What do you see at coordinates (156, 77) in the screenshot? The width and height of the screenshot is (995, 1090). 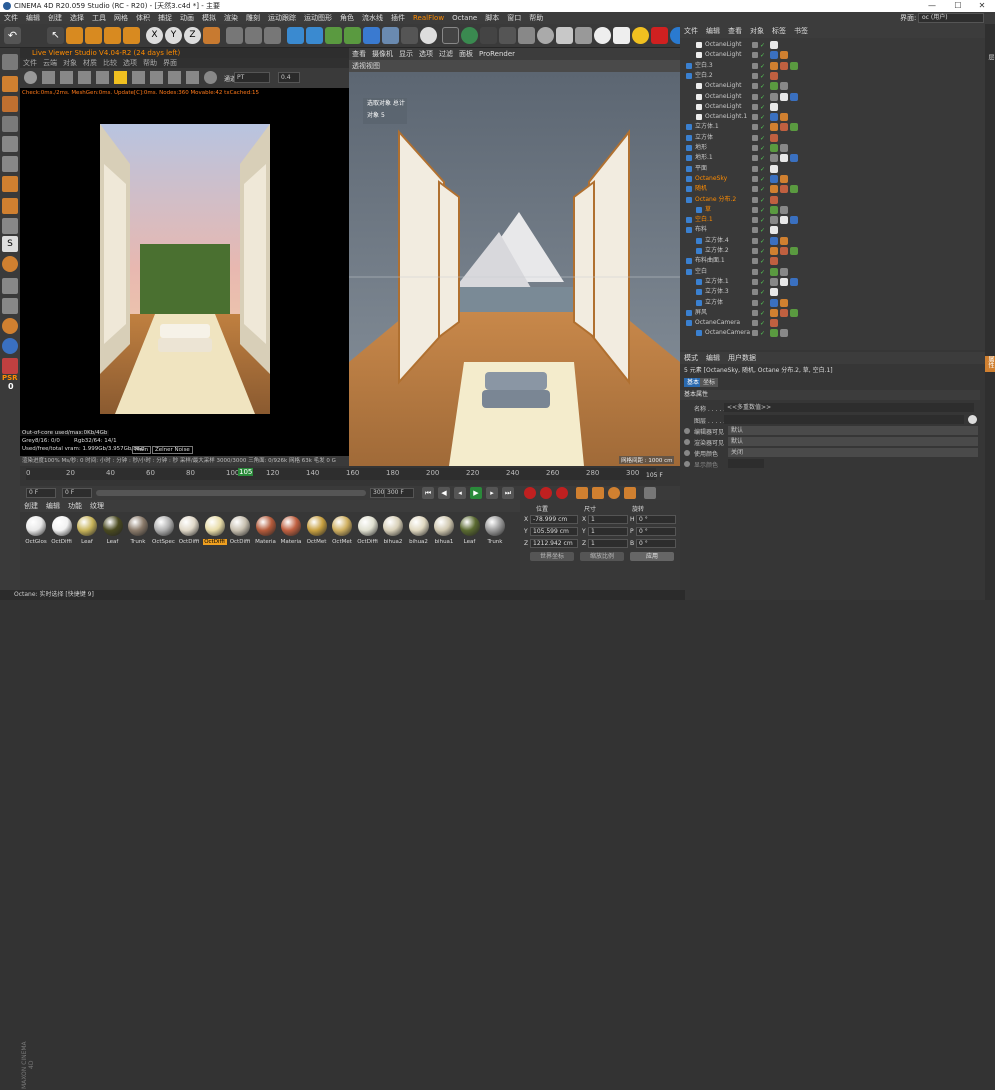 I see `lv-focus-icon` at bounding box center [156, 77].